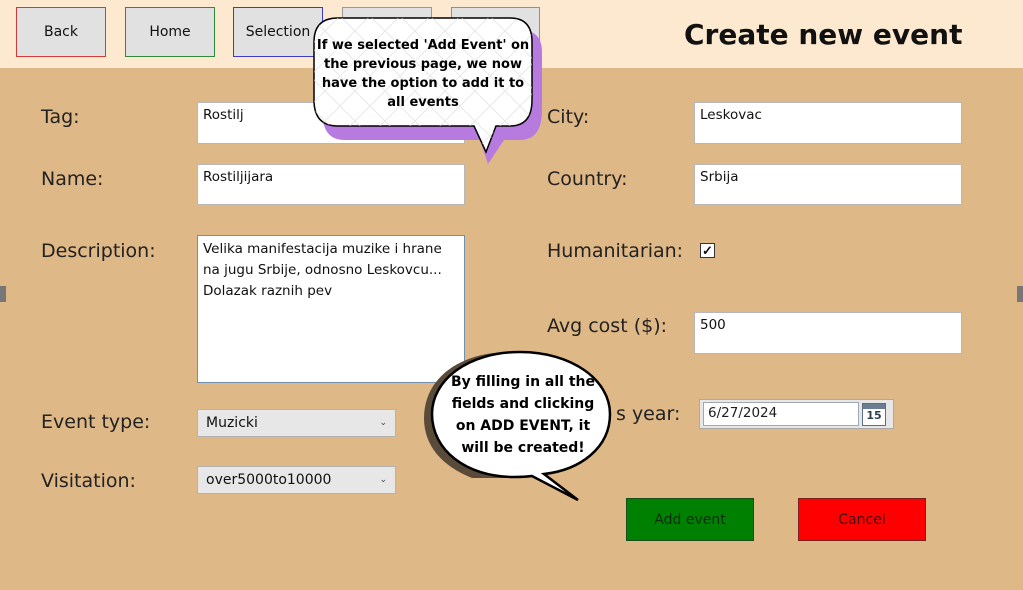 This screenshot has width=1023, height=590. I want to click on tooltip-top-line-4: all events, so click(423, 102).